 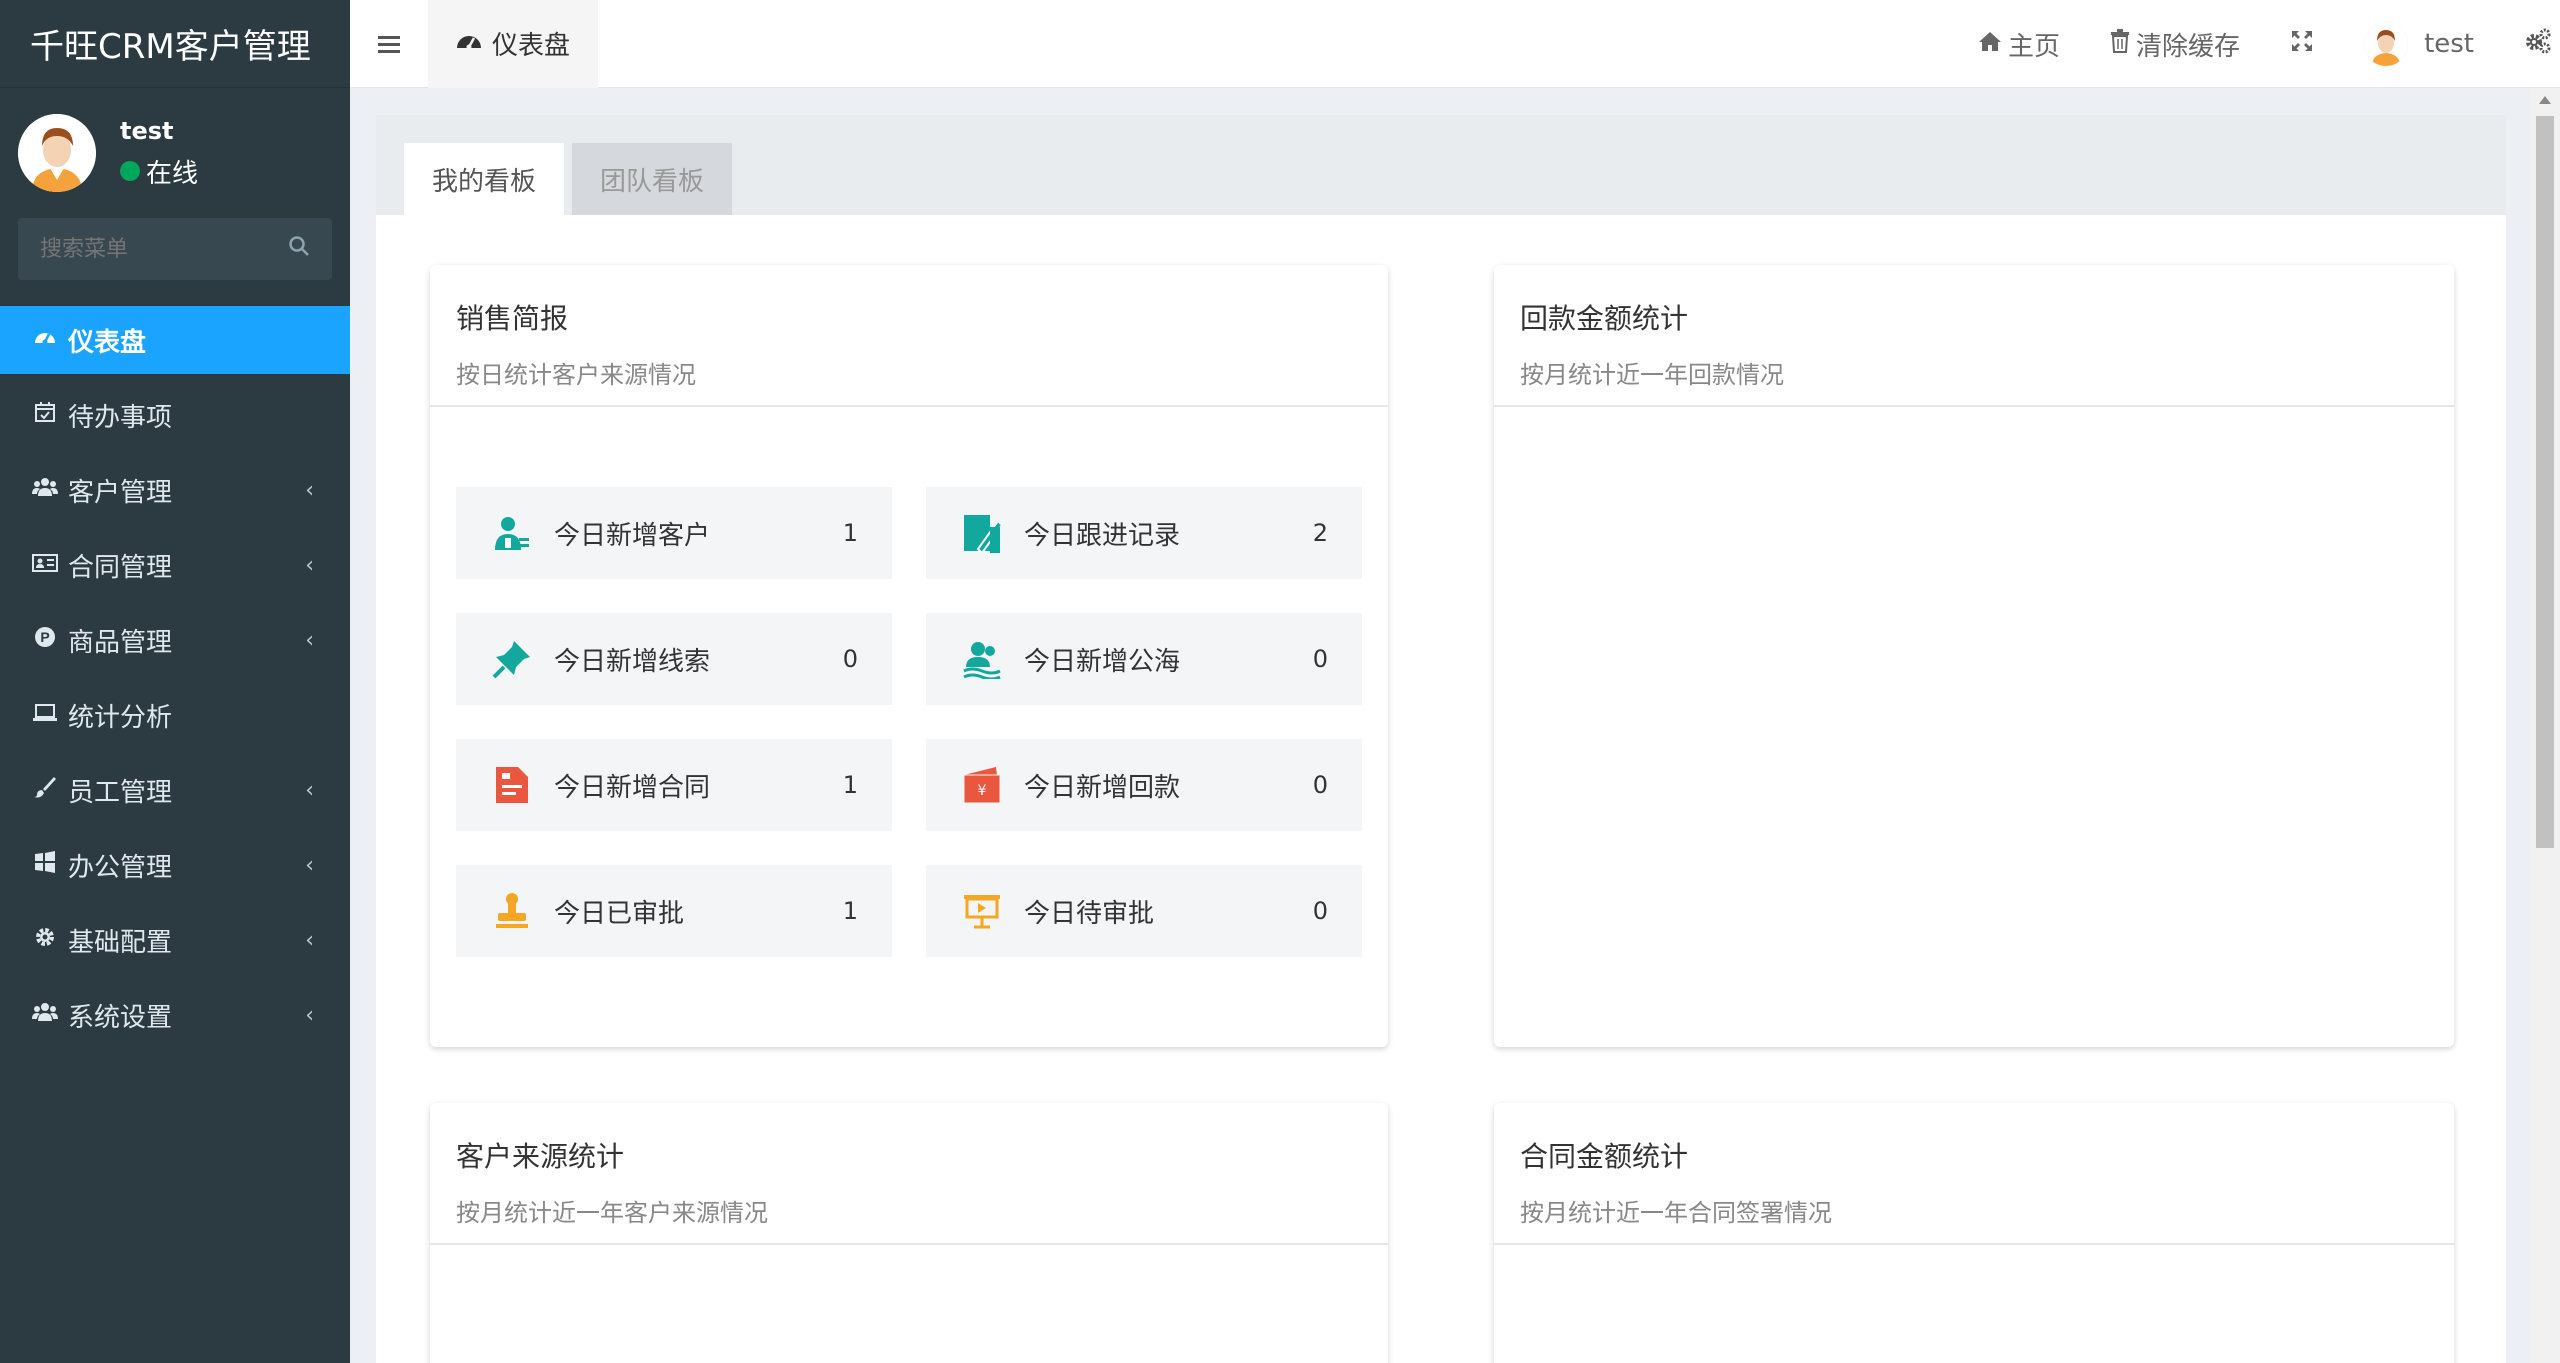 I want to click on sidebar-item-label: 待办事项, so click(x=120, y=417).